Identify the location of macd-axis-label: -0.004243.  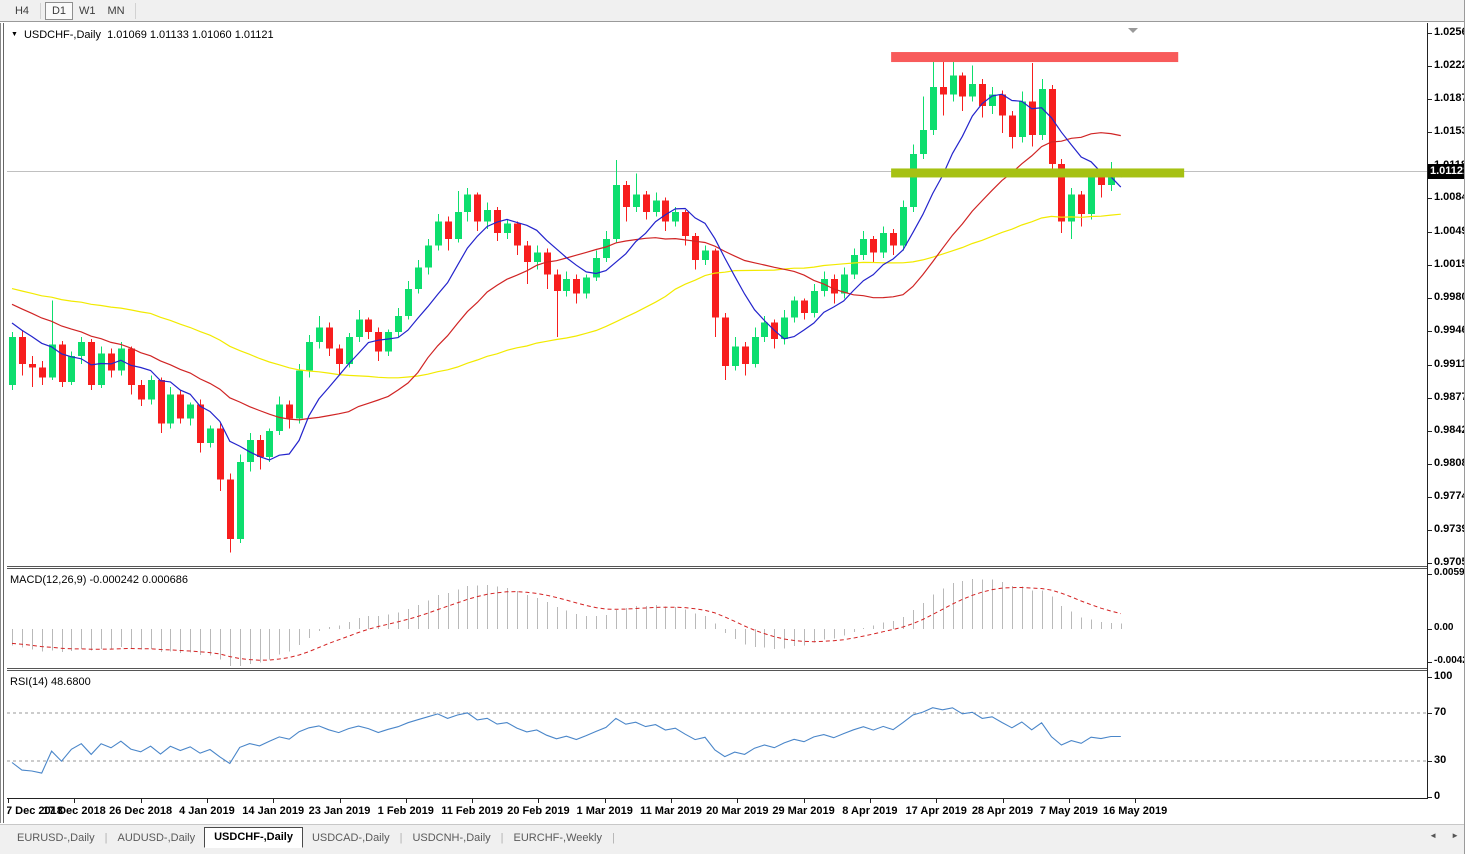
(1449, 660).